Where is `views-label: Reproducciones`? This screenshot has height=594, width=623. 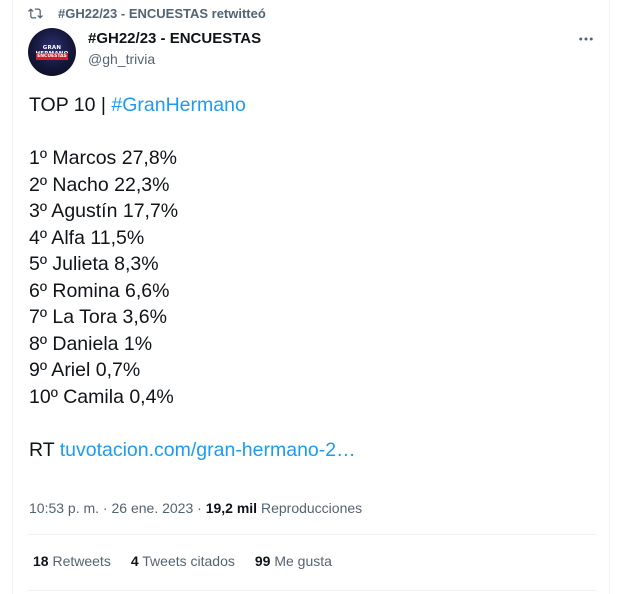
views-label: Reproducciones is located at coordinates (310, 508).